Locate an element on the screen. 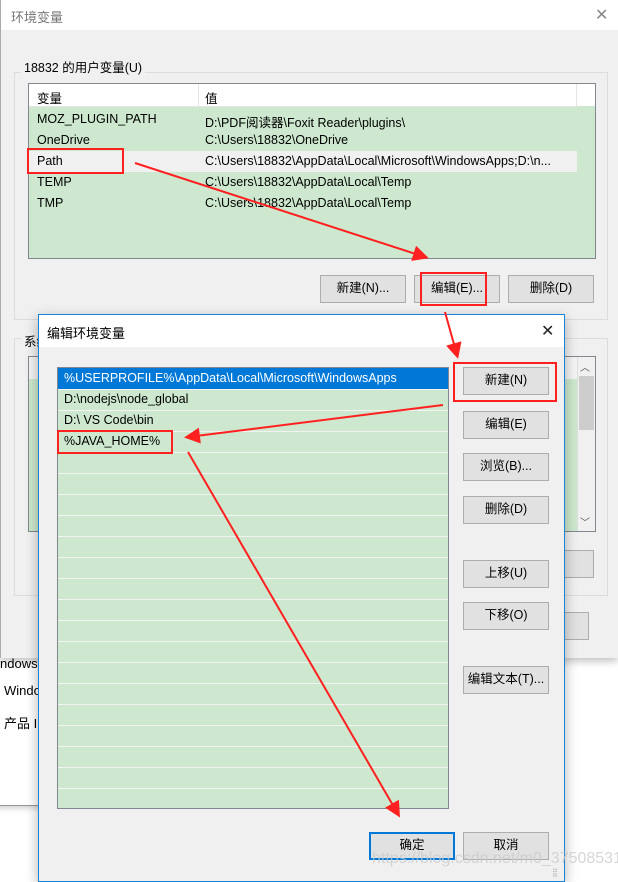 Image resolution: width=618 pixels, height=882 pixels. table-row: TEMP C:\Users\18832\AppData\Local\Temp is located at coordinates (303, 182).